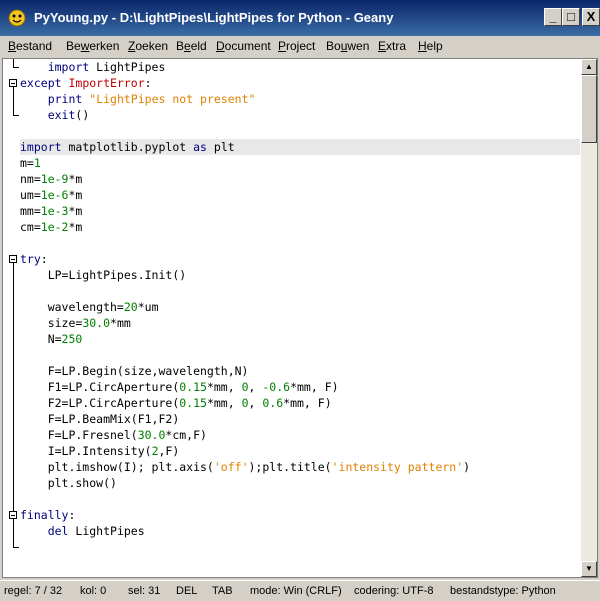 Image resolution: width=600 pixels, height=601 pixels. What do you see at coordinates (51, 195) in the screenshot?
I see `code-line: um=1e-6*m` at bounding box center [51, 195].